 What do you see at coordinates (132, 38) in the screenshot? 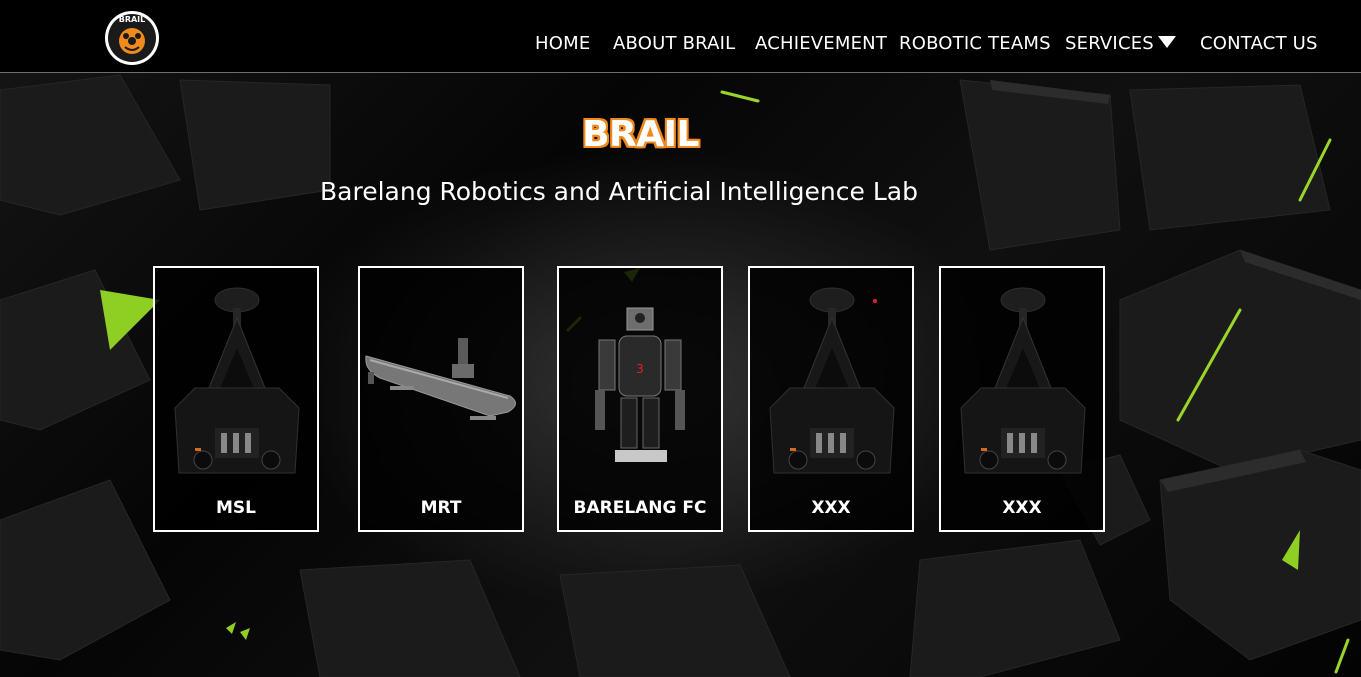
I see `brail-logo: BRAIL` at bounding box center [132, 38].